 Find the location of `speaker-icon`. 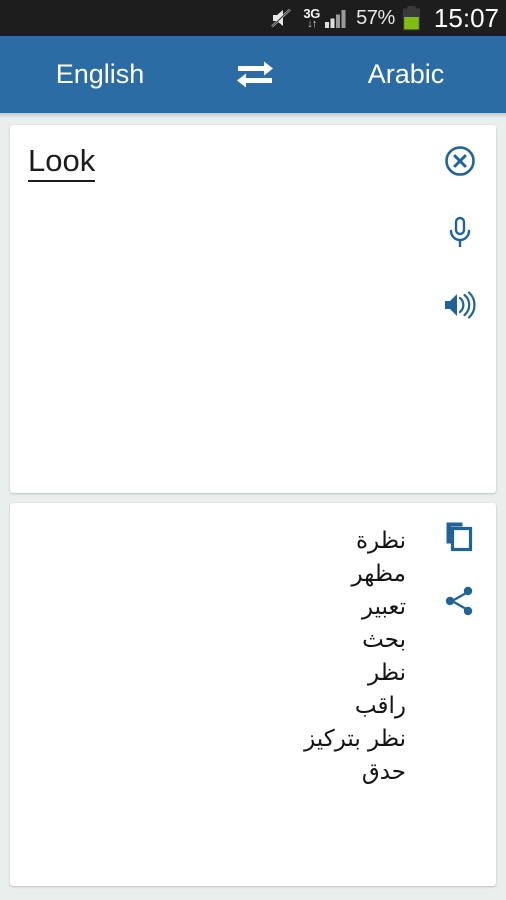

speaker-icon is located at coordinates (460, 307).